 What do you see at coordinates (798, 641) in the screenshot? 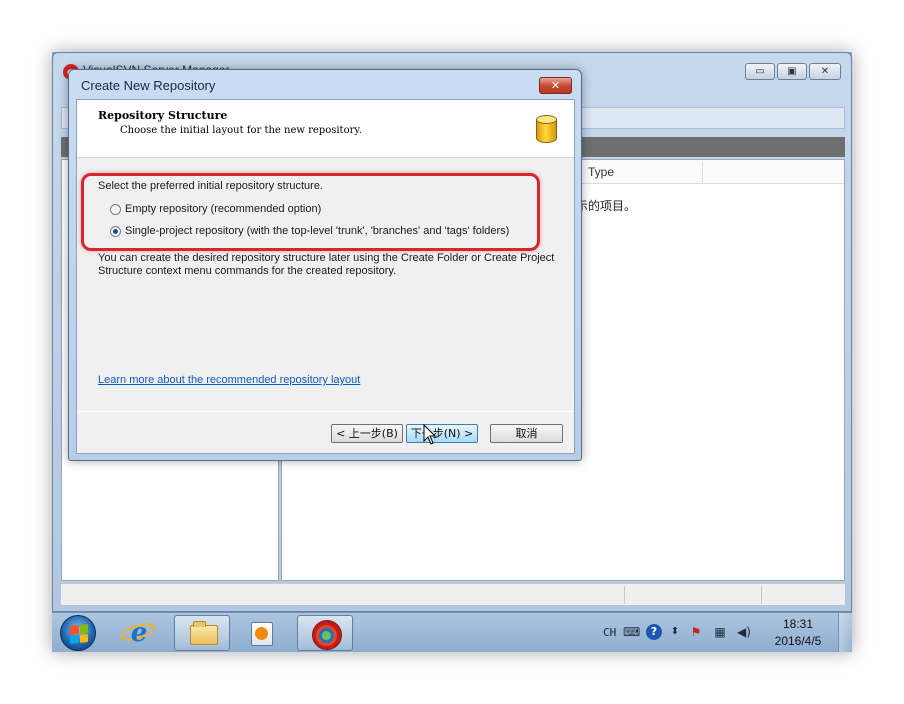
I see `clock-date: 2016/4/5` at bounding box center [798, 641].